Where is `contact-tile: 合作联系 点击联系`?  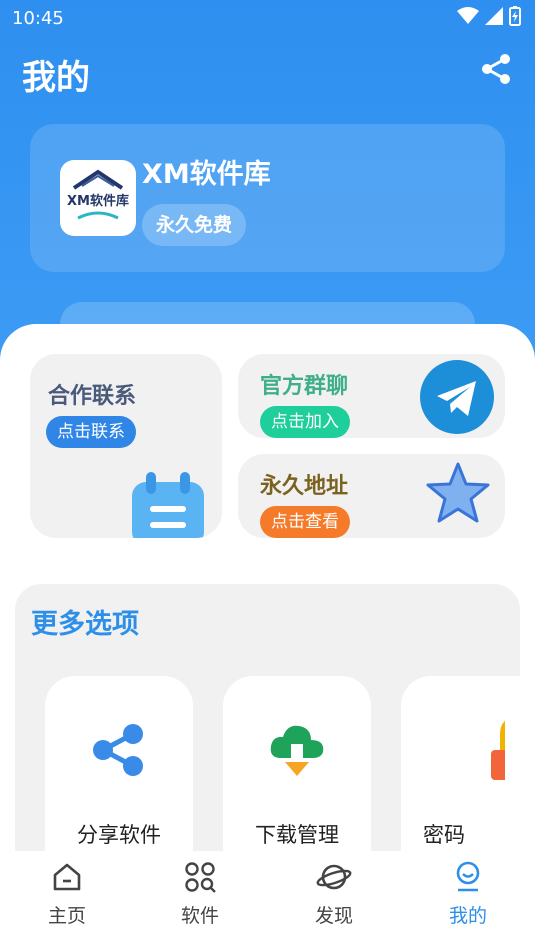
contact-tile: 合作联系 点击联系 is located at coordinates (126, 446).